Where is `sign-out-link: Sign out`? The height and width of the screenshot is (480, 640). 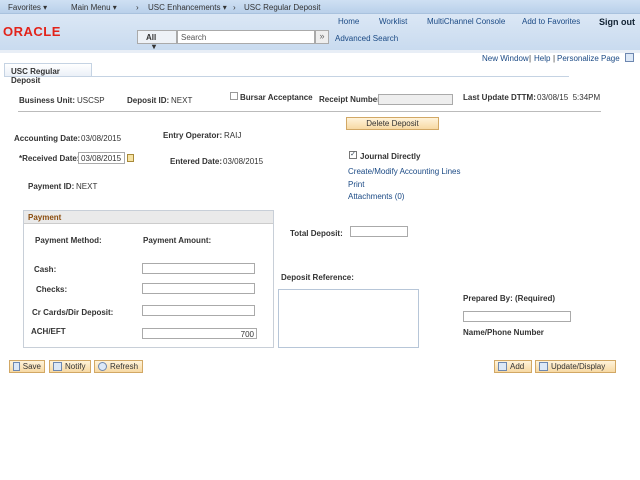 sign-out-link: Sign out is located at coordinates (617, 22).